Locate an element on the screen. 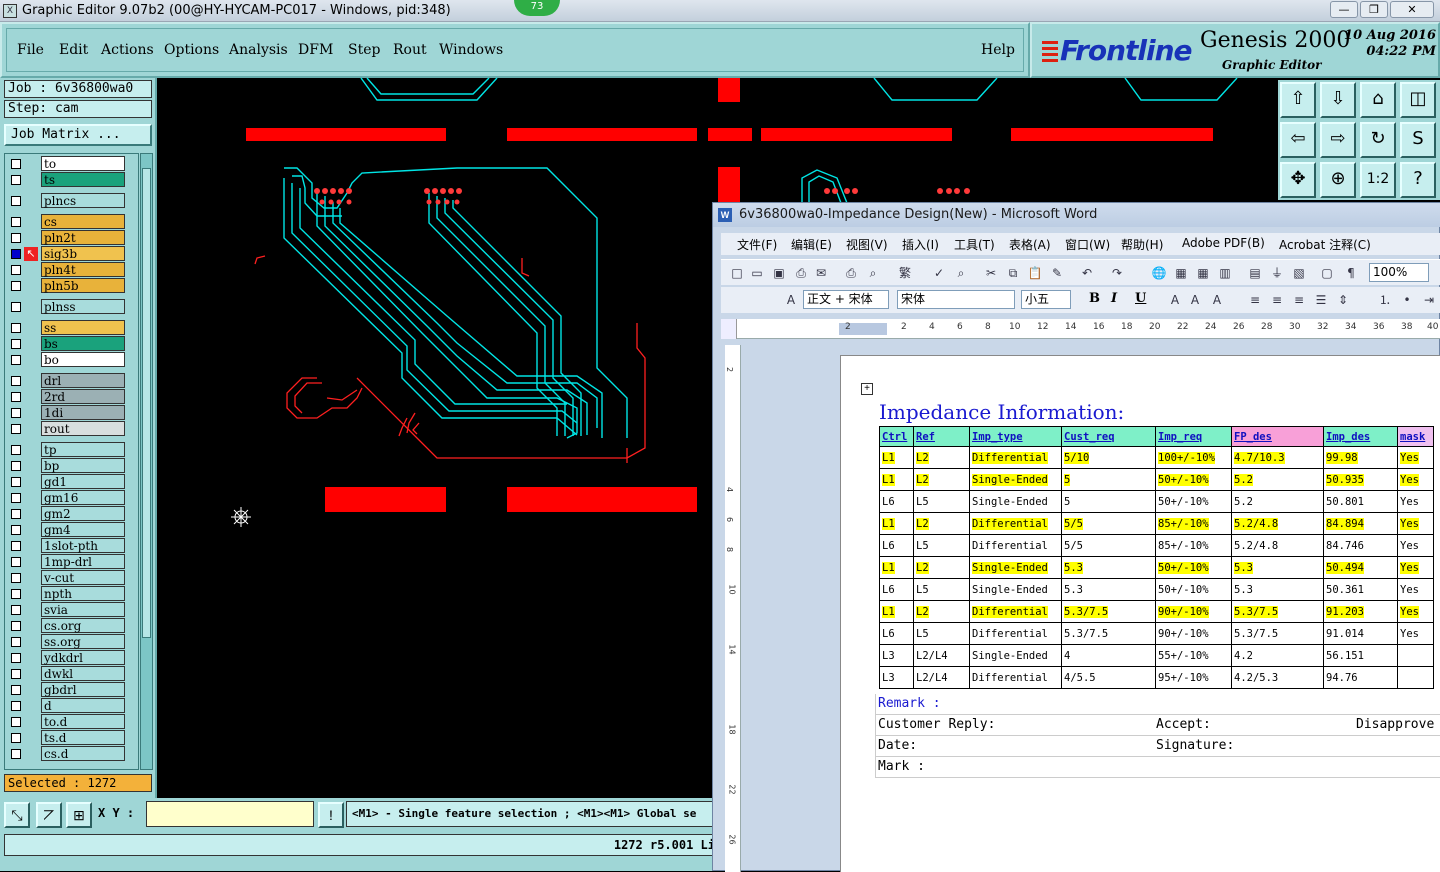 Image resolution: width=1440 pixels, height=872 pixels. align-center-icon: ≡ is located at coordinates (1277, 300).